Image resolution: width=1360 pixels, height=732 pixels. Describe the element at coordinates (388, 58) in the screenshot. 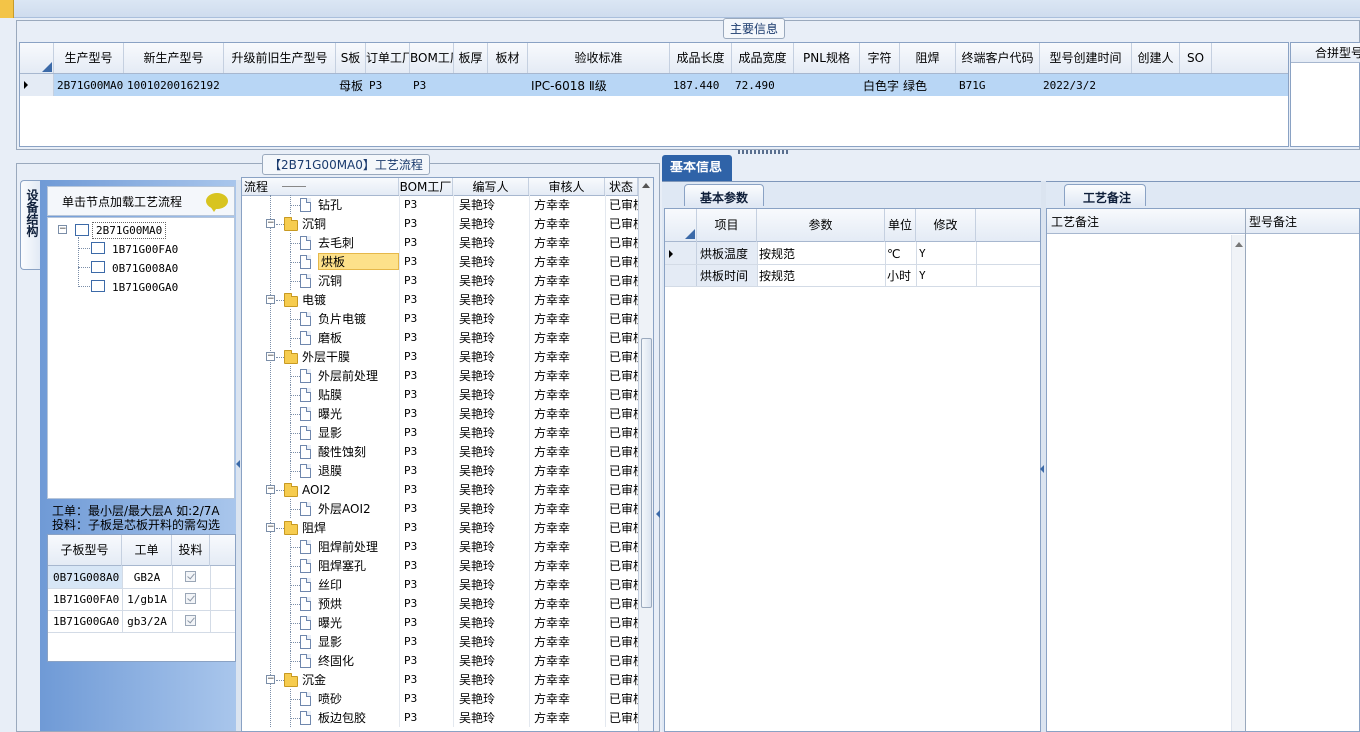

I see `main-col-header: 订单工厂` at that location.